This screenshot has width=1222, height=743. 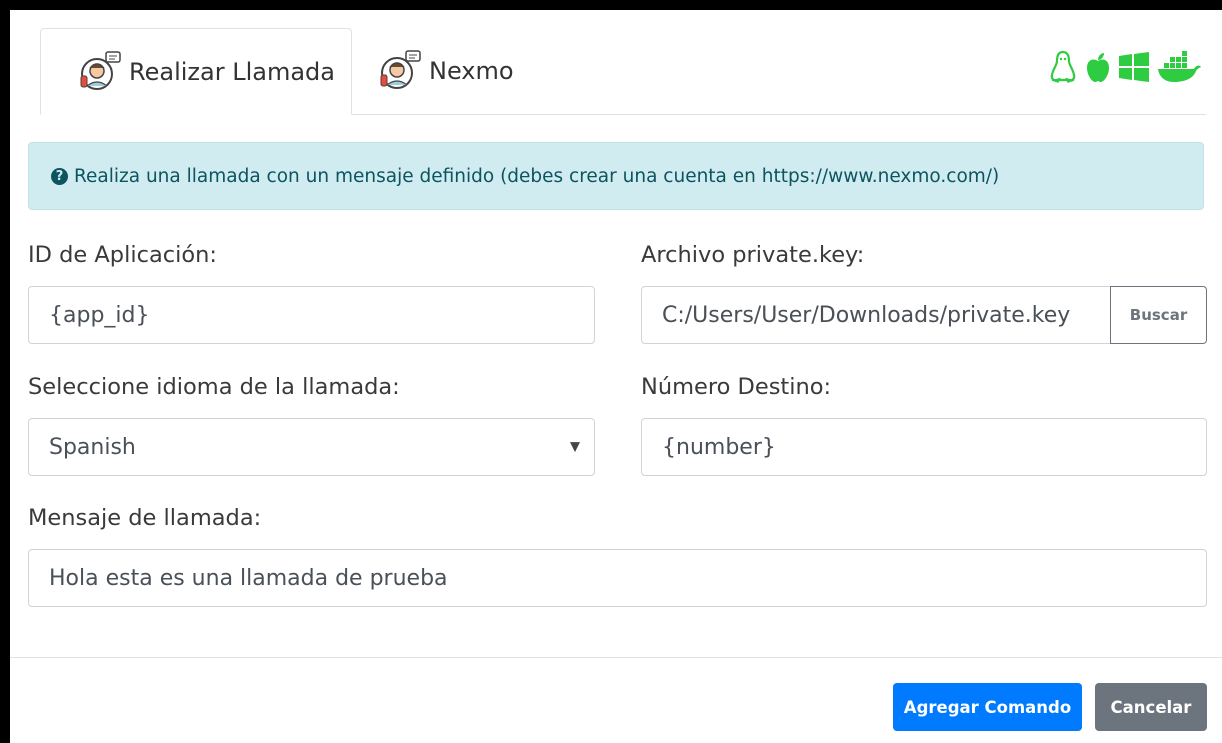 What do you see at coordinates (924, 447) in the screenshot?
I see `destination-input: {number}` at bounding box center [924, 447].